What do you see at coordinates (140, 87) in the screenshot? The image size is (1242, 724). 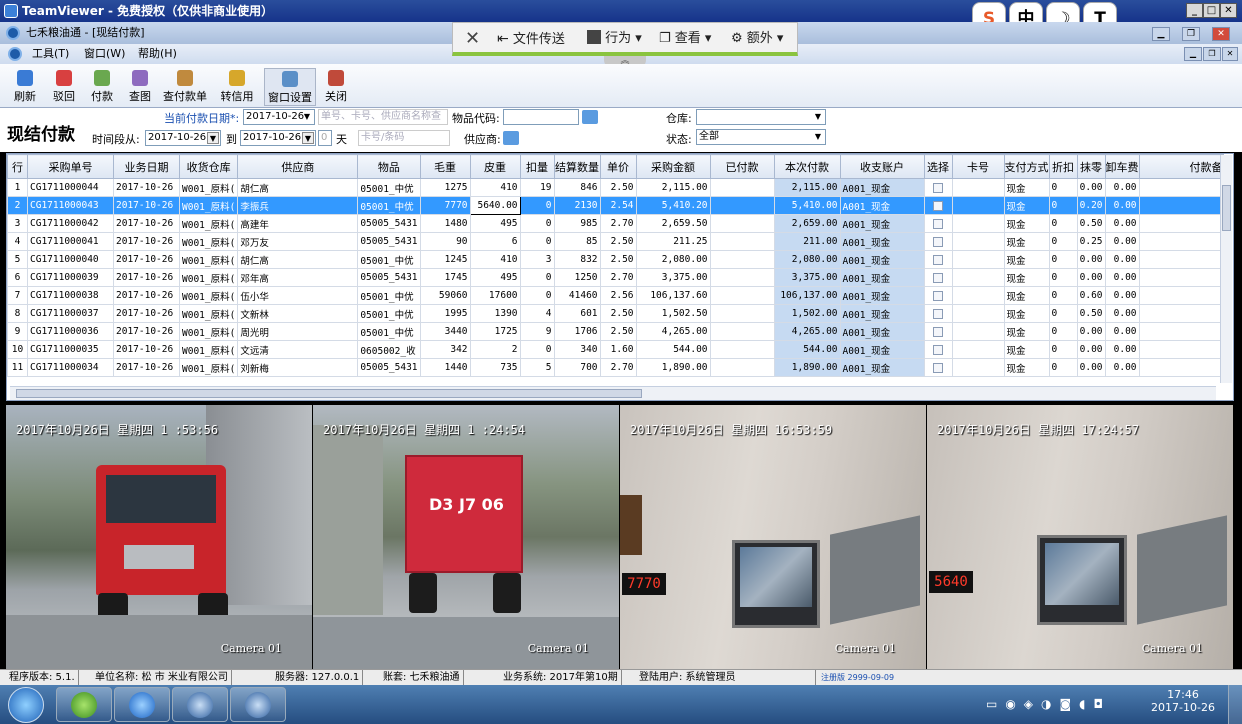 I see `view-image-button: 查图` at bounding box center [140, 87].